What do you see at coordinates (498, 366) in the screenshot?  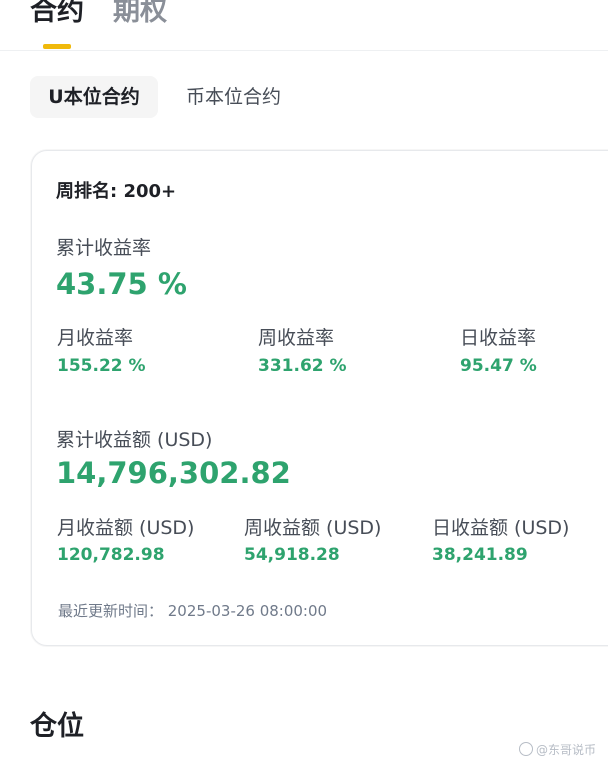 I see `daily-rate-value: 95.47 %` at bounding box center [498, 366].